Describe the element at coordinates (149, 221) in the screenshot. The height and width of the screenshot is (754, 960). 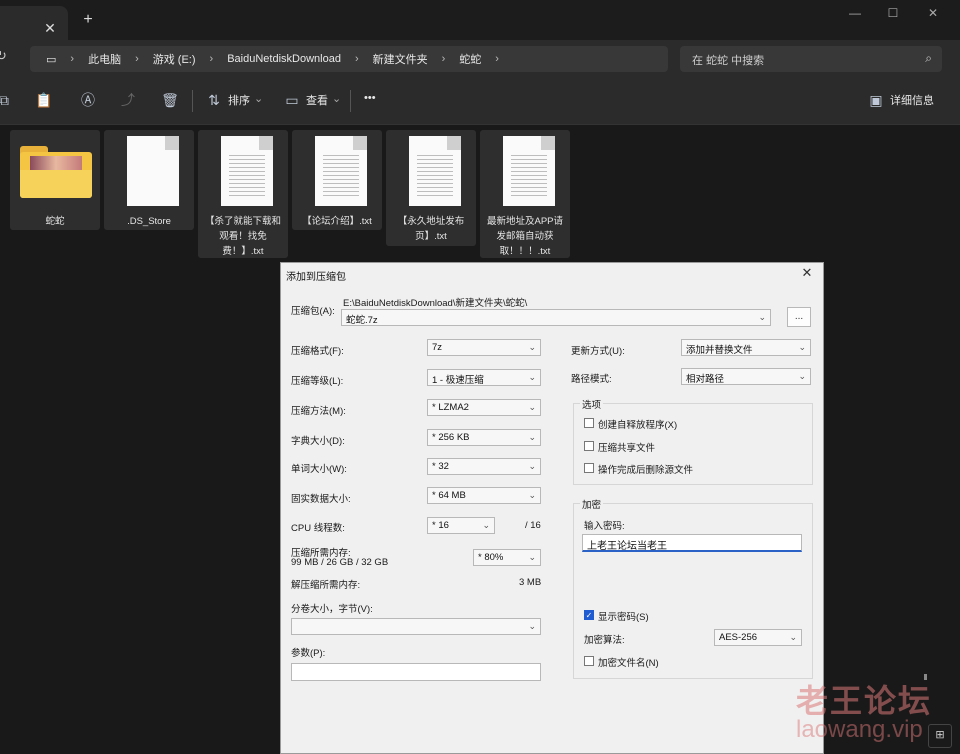
I see `file-name: .DS_Store` at that location.